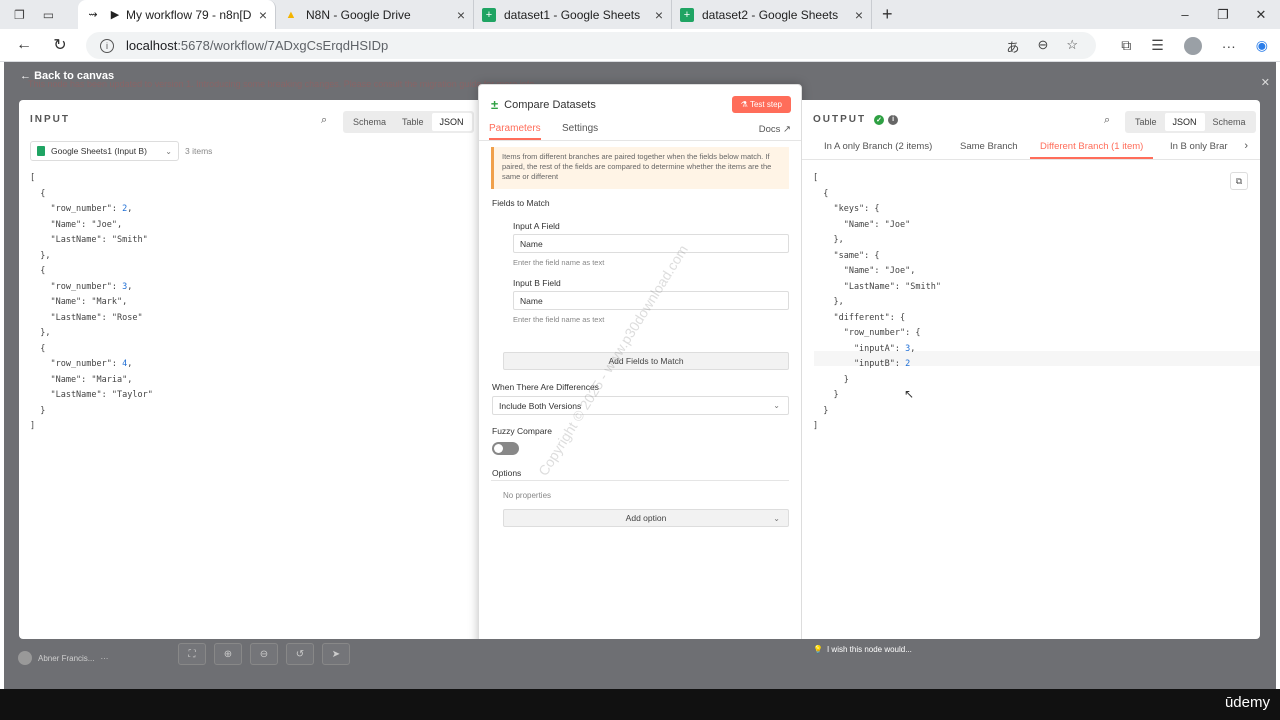 This screenshot has height=720, width=1280. I want to click on node-title: ± Compare Datasets, so click(543, 104).